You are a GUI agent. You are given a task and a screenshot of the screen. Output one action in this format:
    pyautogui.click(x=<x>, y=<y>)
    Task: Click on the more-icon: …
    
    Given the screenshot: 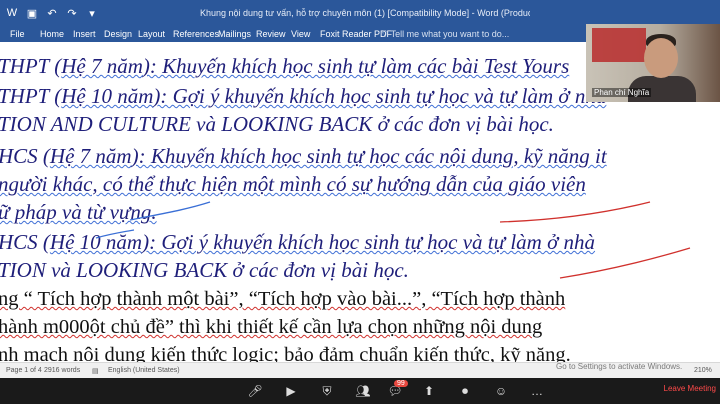 What is the action you would take?
    pyautogui.click(x=537, y=391)
    